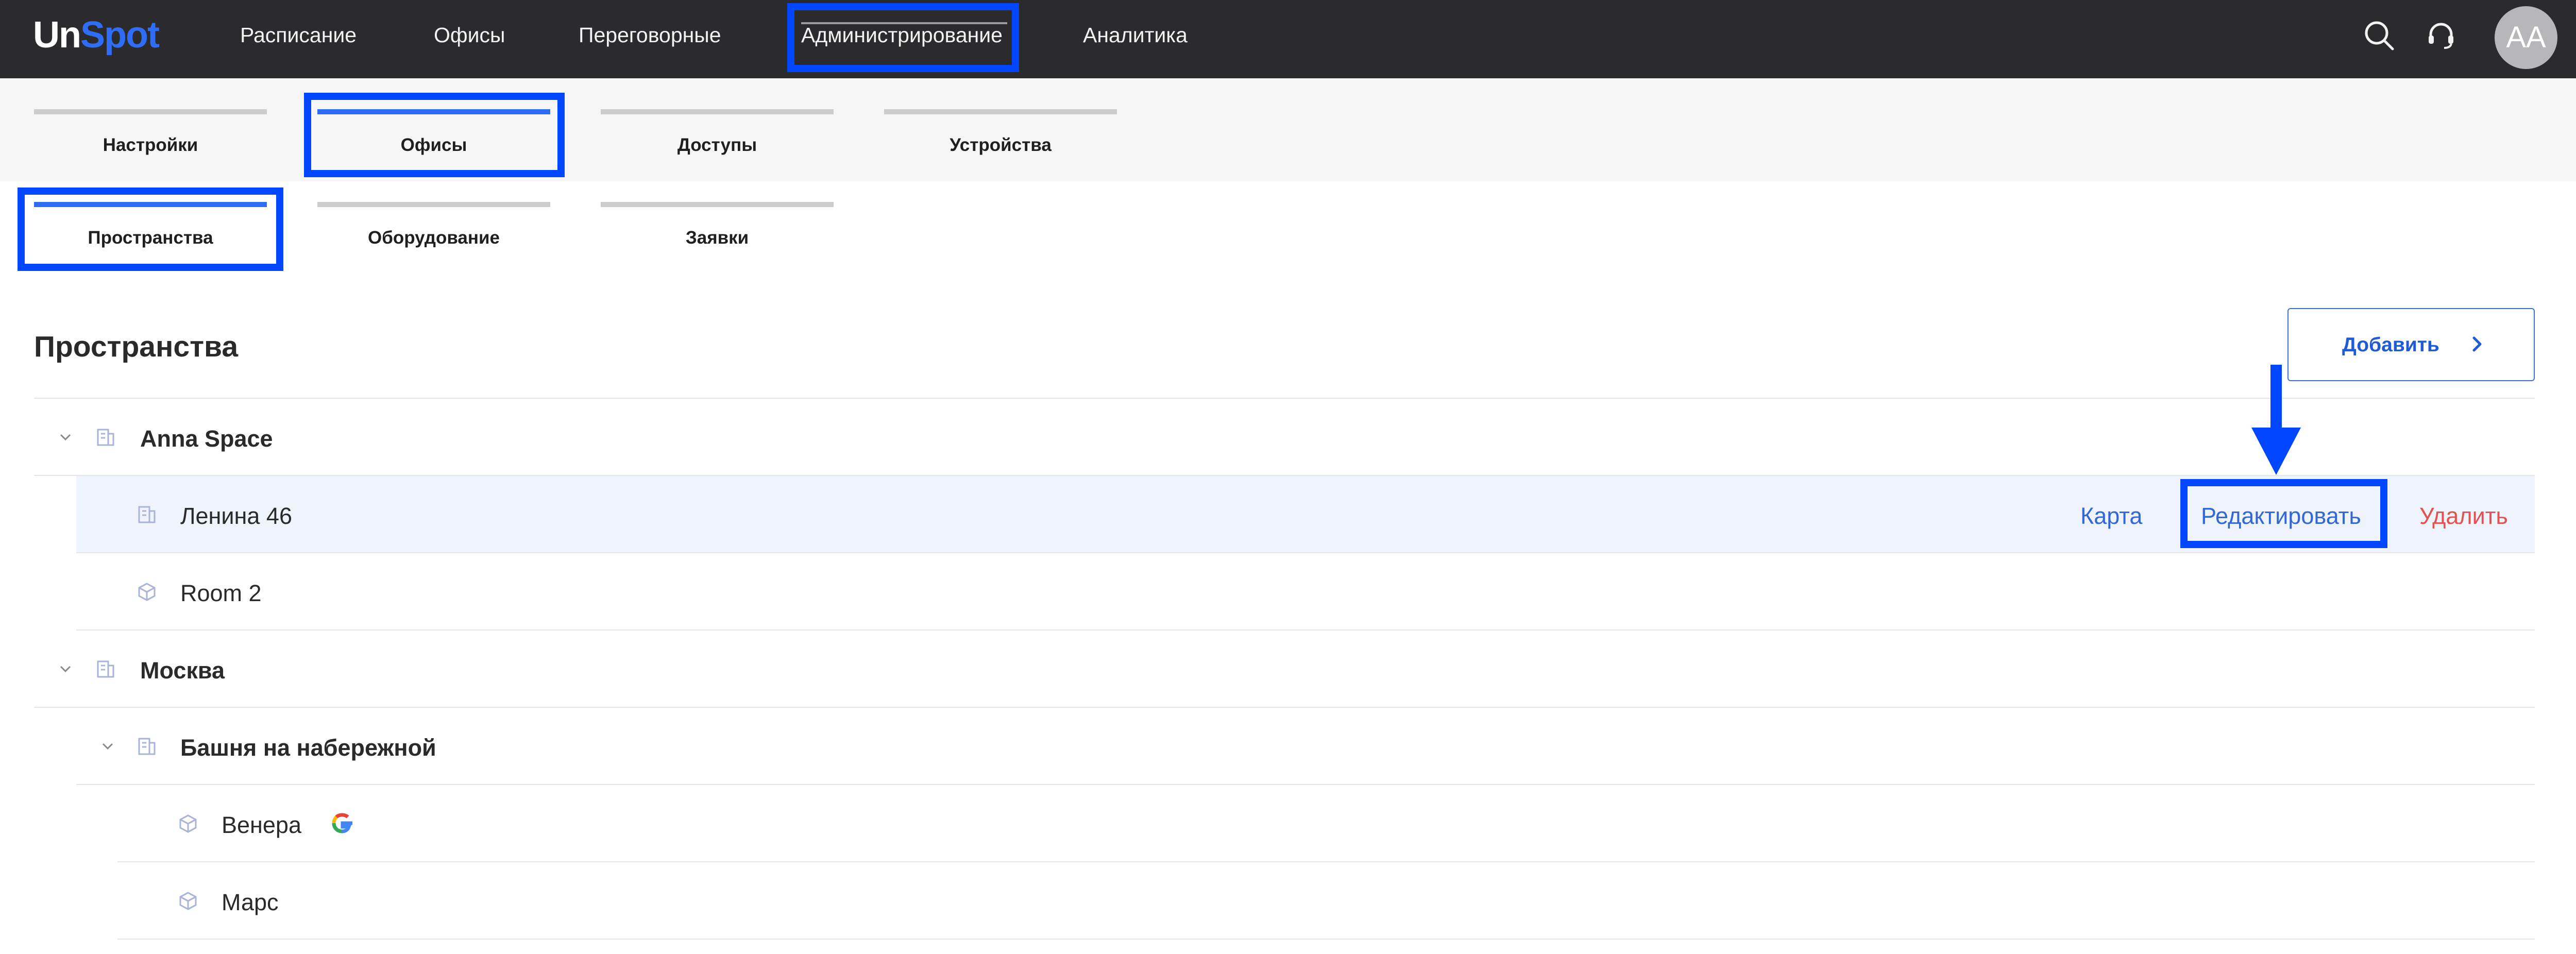 This screenshot has width=2576, height=954. I want to click on tree-item-name: Ленина 46, so click(236, 516).